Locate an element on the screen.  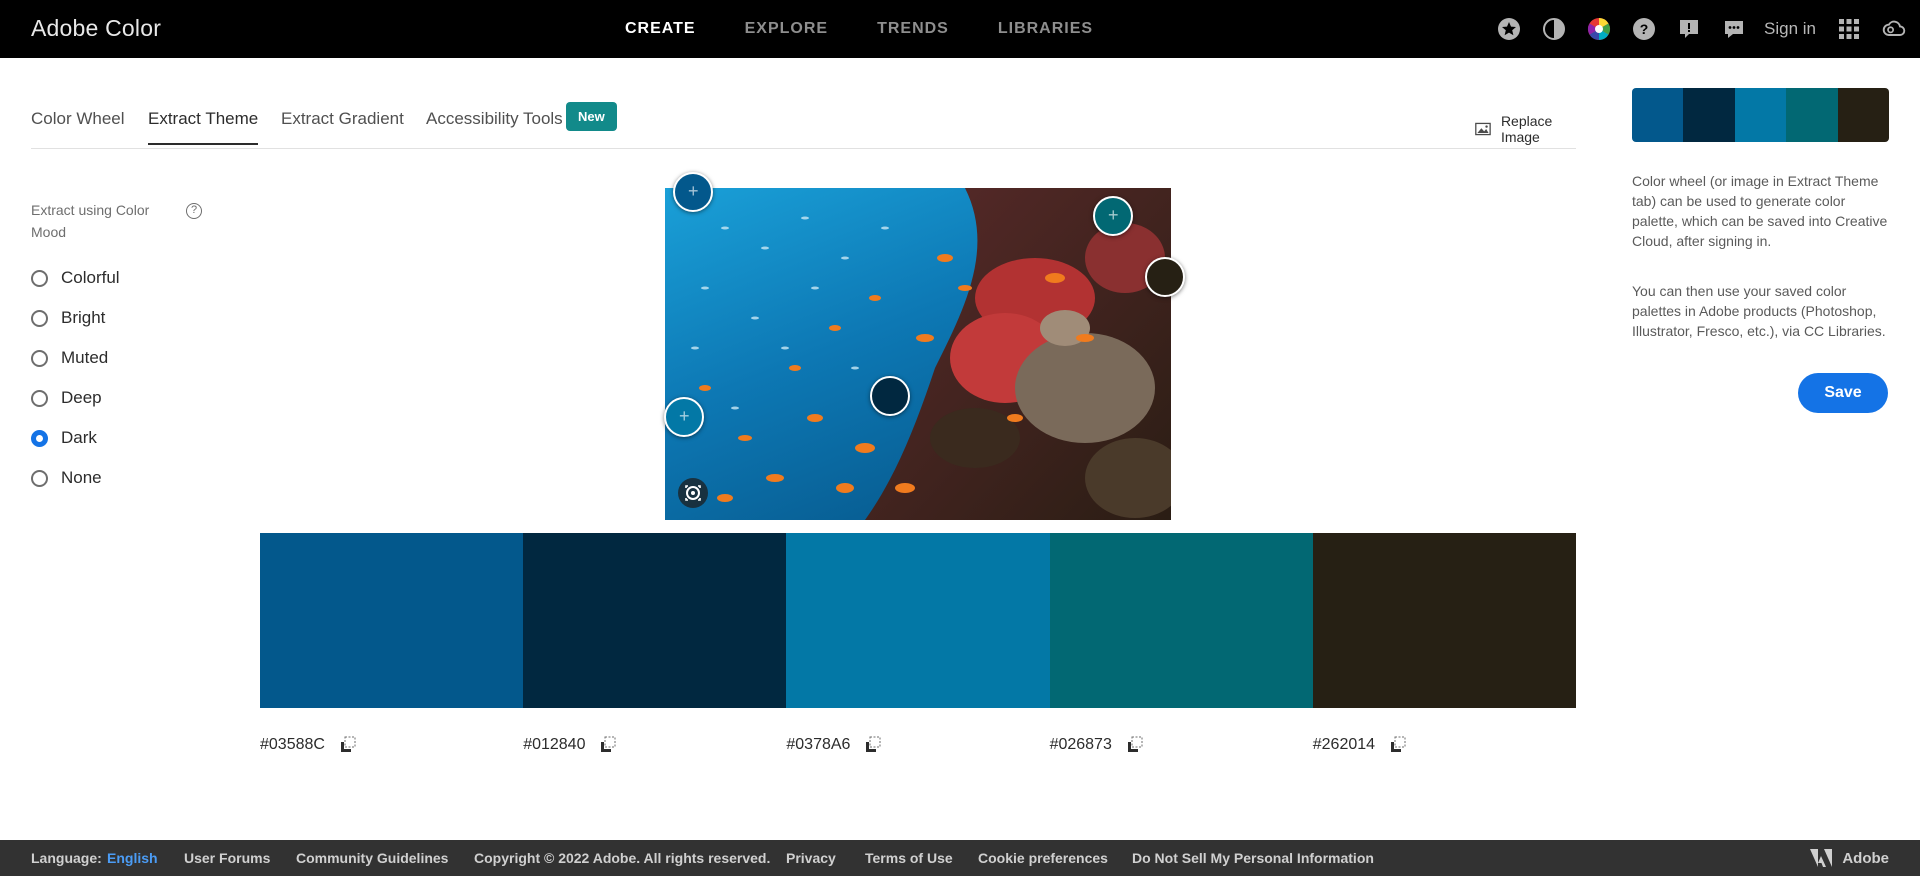
hex-value: #0378A6 is located at coordinates (818, 745).